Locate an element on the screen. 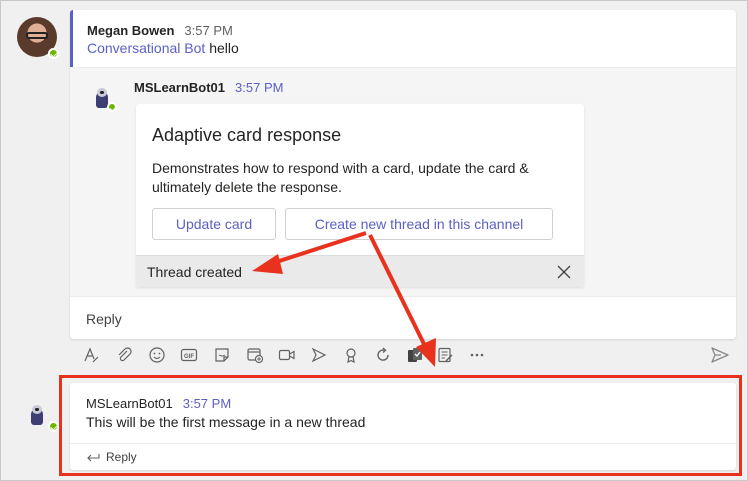 The height and width of the screenshot is (481, 748). format-icon is located at coordinates (91, 355).